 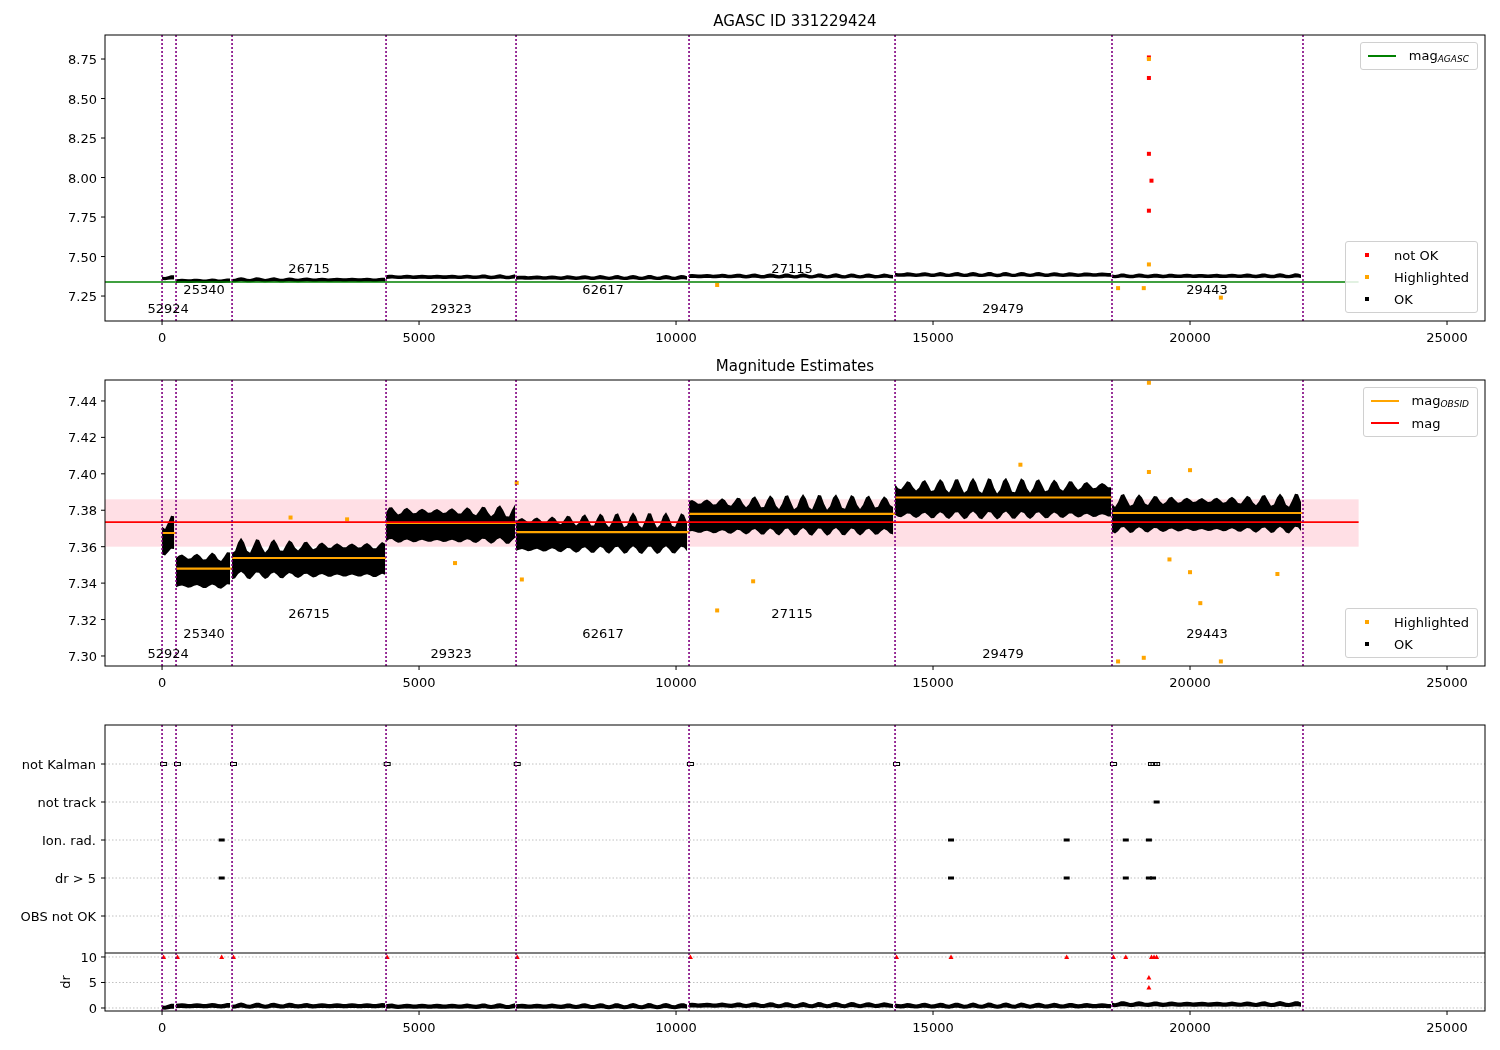 What do you see at coordinates (82, 656) in the screenshot?
I see `tick-label: 7.30` at bounding box center [82, 656].